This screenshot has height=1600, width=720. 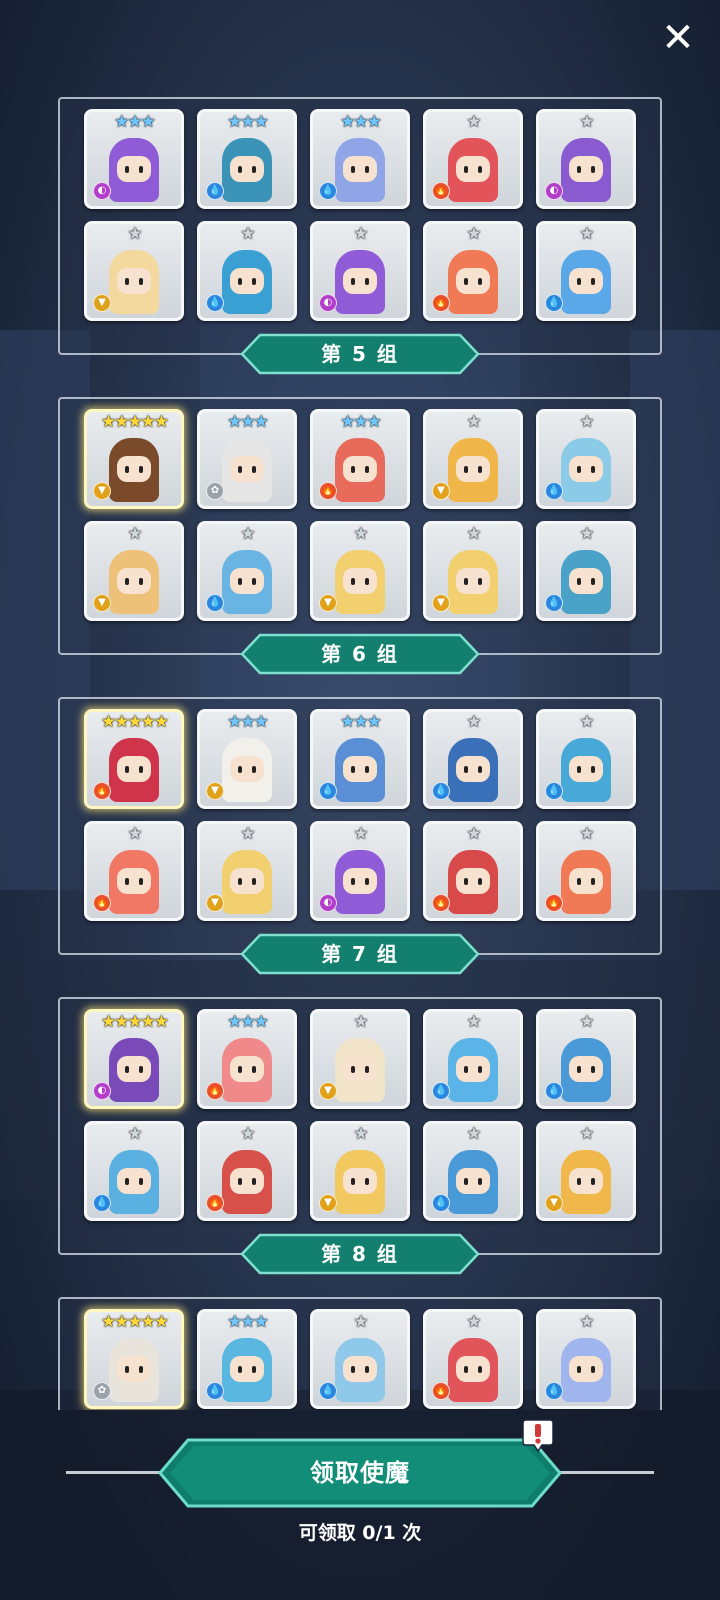 I want to click on familiar-card: ★★★★★ ✿, so click(x=134, y=1359).